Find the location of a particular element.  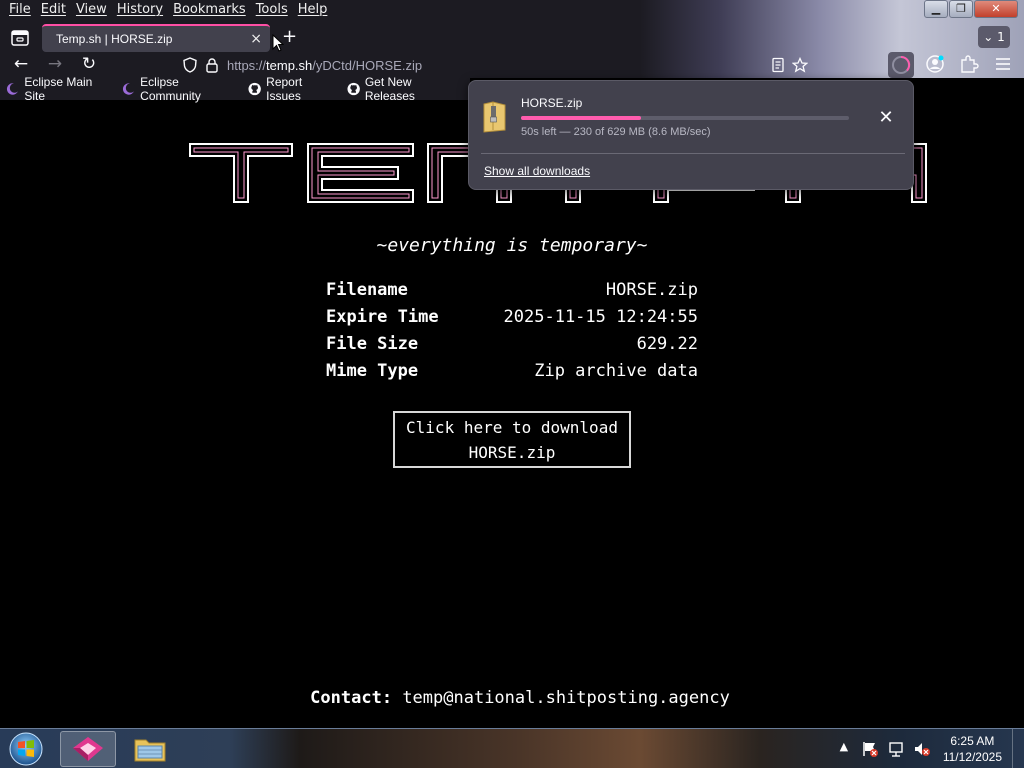

firefox-view-button is located at coordinates (20, 38).